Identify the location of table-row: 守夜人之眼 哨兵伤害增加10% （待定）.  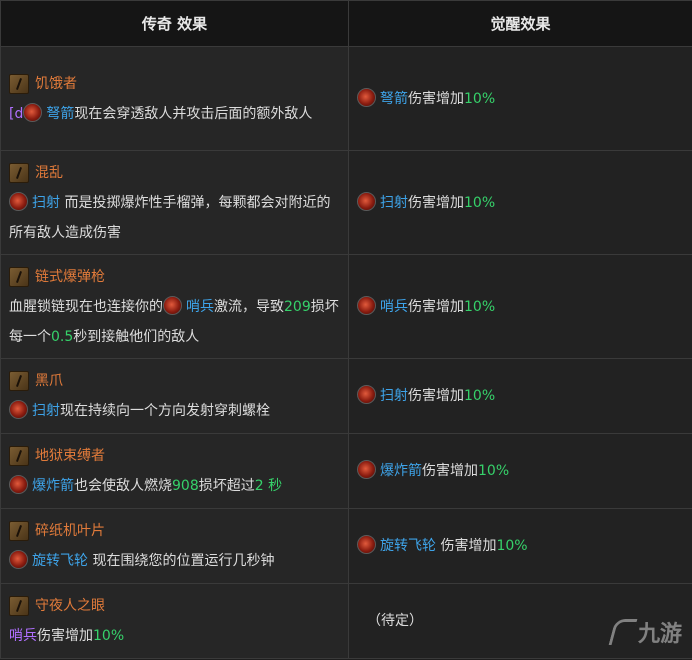
(346, 621).